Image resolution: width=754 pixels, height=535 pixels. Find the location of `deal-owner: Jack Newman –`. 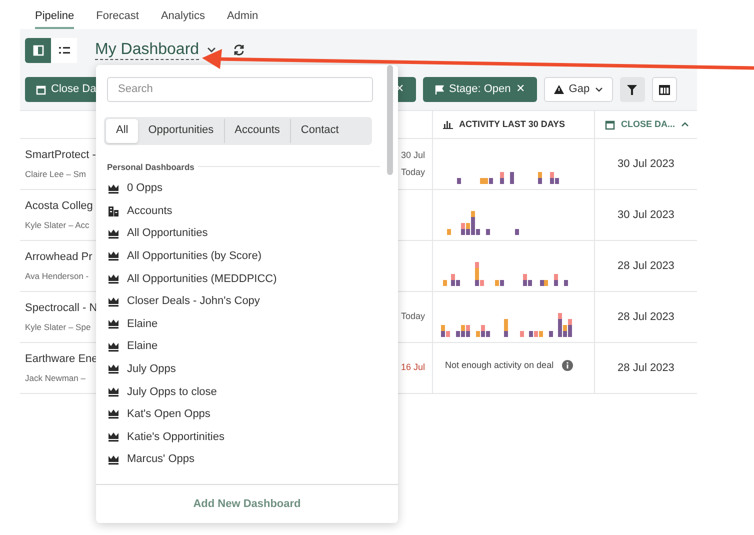

deal-owner: Jack Newman – is located at coordinates (55, 379).